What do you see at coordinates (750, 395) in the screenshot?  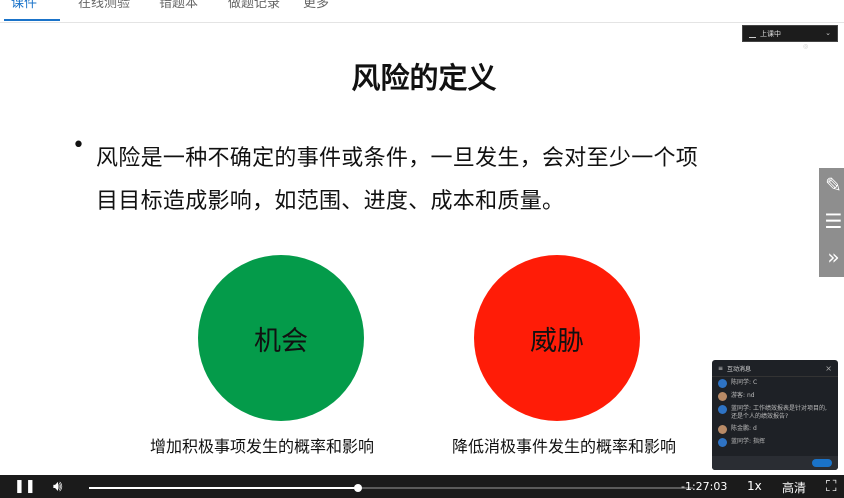 I see `chat-text: nd` at bounding box center [750, 395].